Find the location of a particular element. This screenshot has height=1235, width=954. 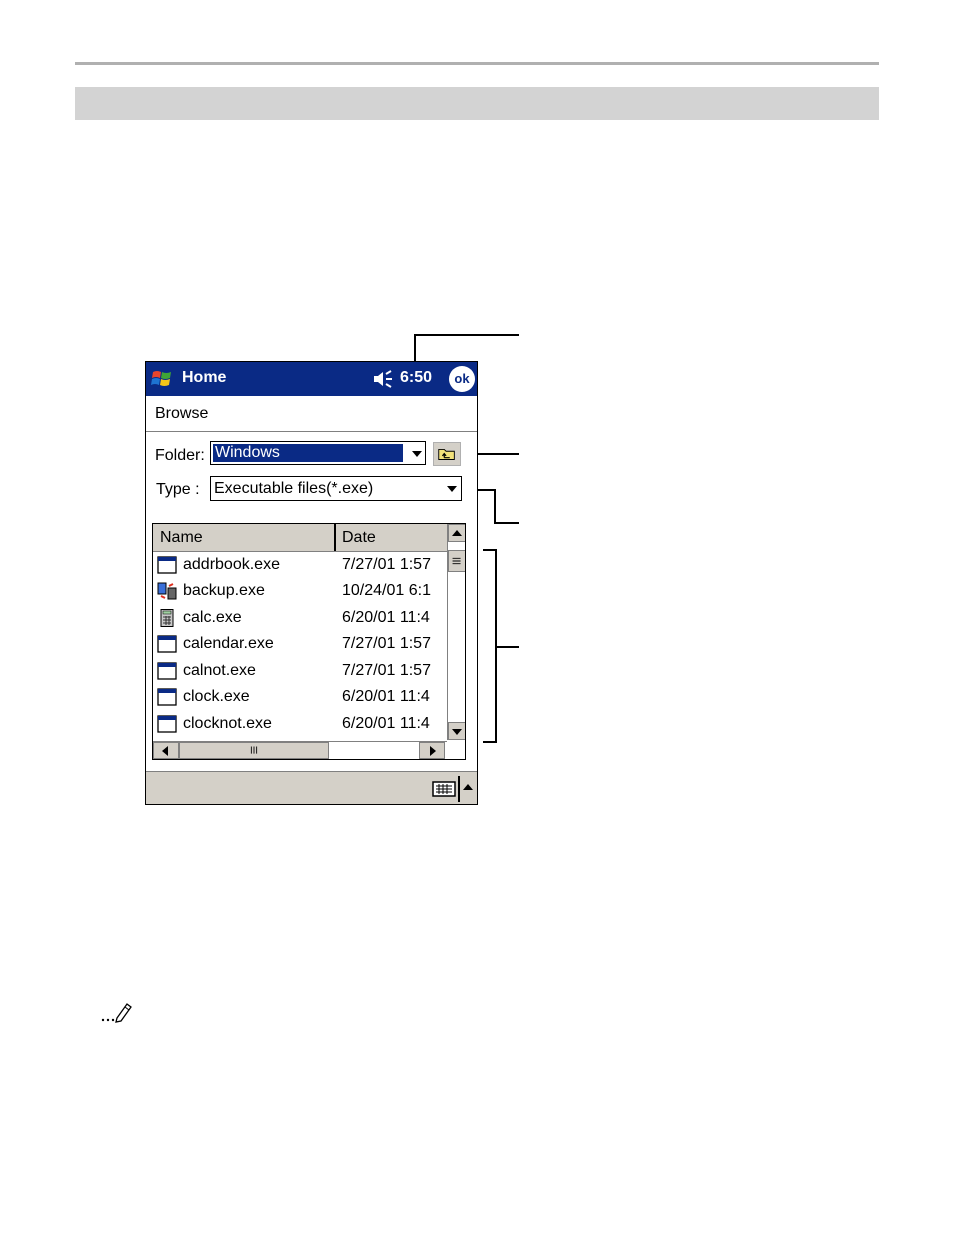

type-label: Type : is located at coordinates (178, 489).